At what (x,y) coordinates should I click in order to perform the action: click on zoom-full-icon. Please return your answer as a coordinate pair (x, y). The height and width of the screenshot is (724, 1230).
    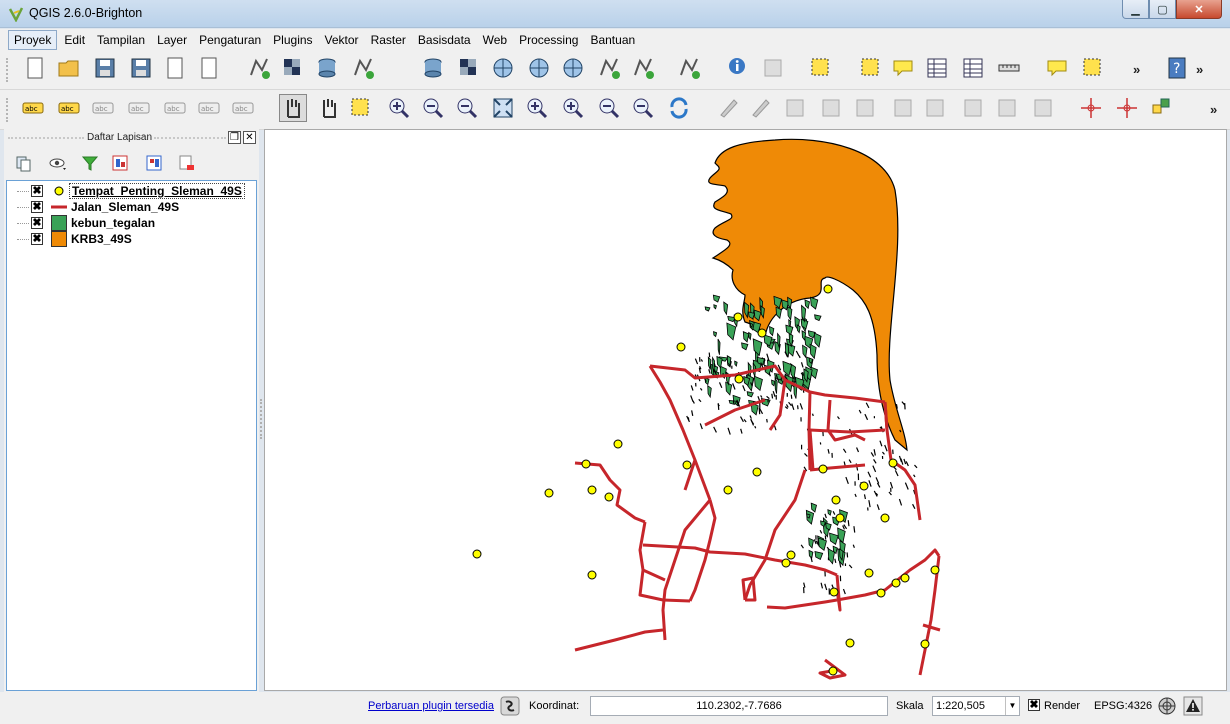
    Looking at the image, I should click on (503, 108).